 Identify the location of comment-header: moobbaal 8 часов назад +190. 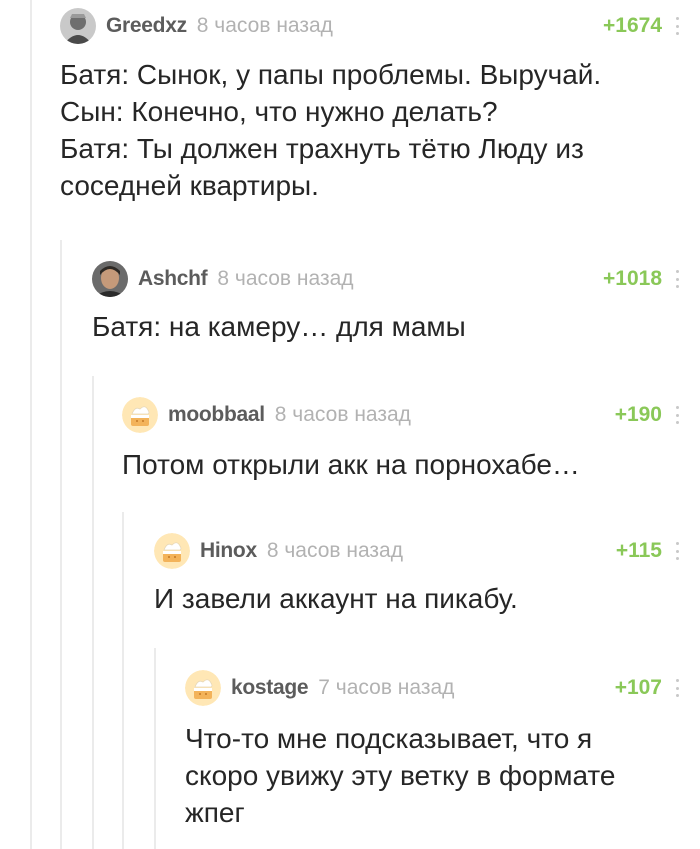
(401, 415).